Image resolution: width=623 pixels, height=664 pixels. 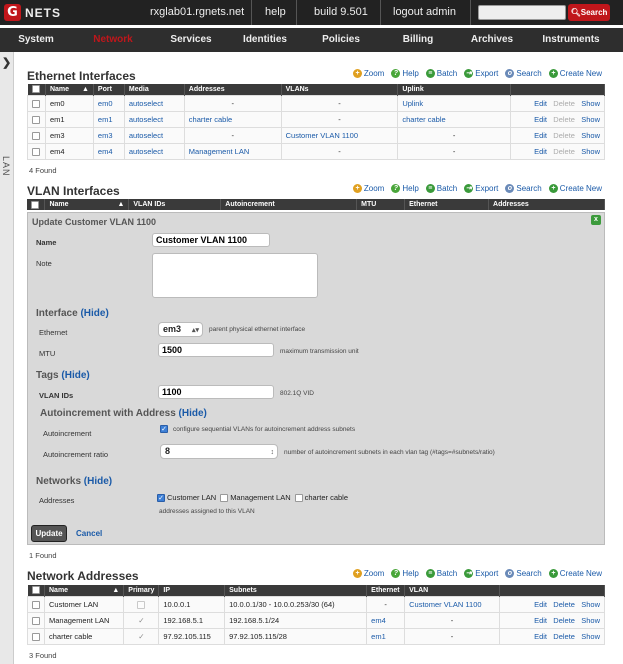 I want to click on logo: G NETS, so click(x=32, y=12).